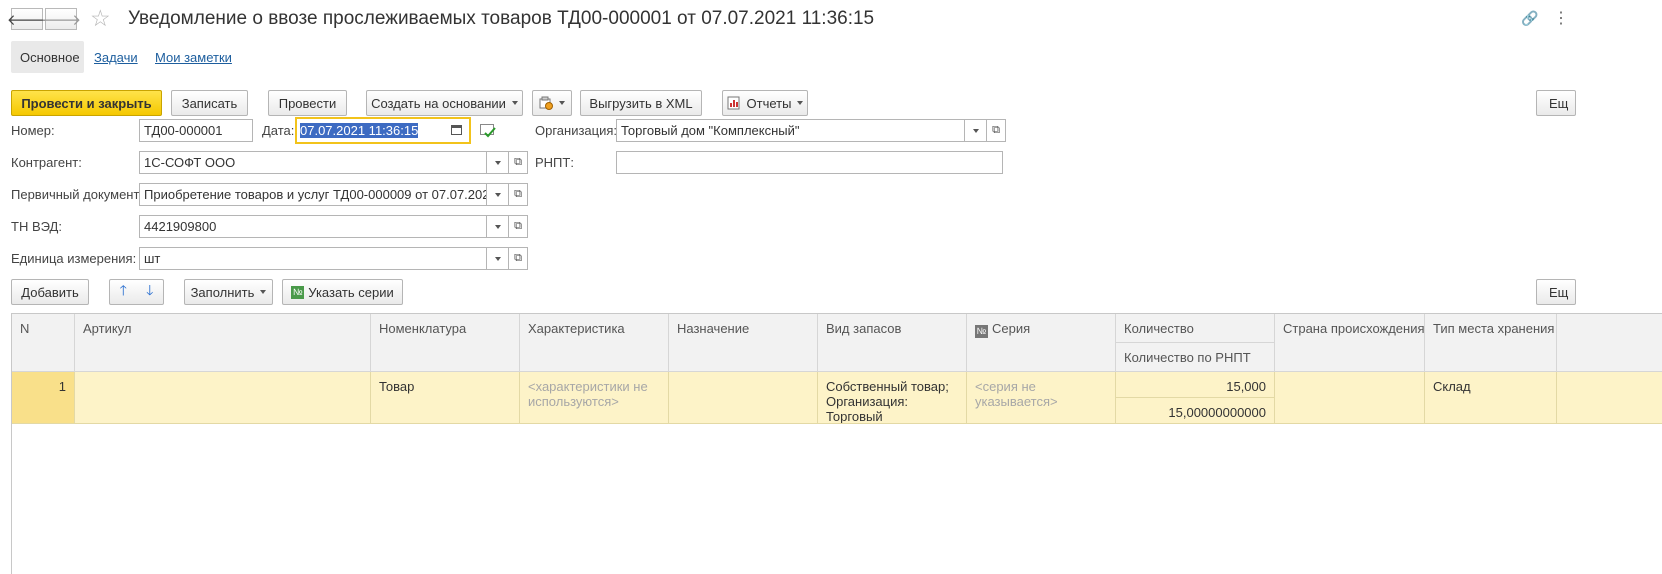  What do you see at coordinates (149, 292) in the screenshot?
I see `arrow-down-icon: 🡓` at bounding box center [149, 292].